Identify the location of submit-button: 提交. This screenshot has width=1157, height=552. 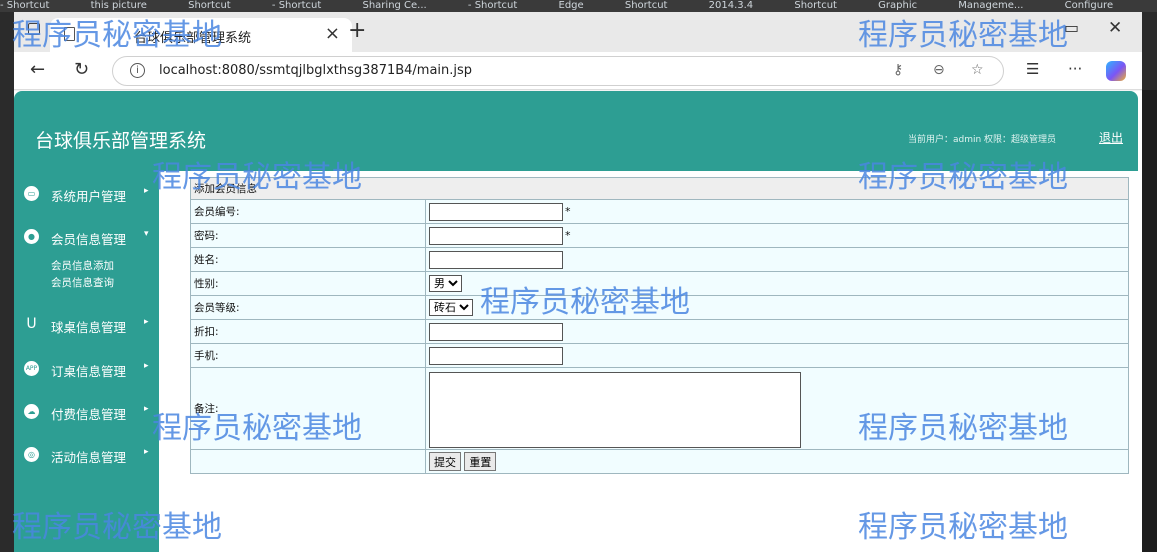
(445, 461).